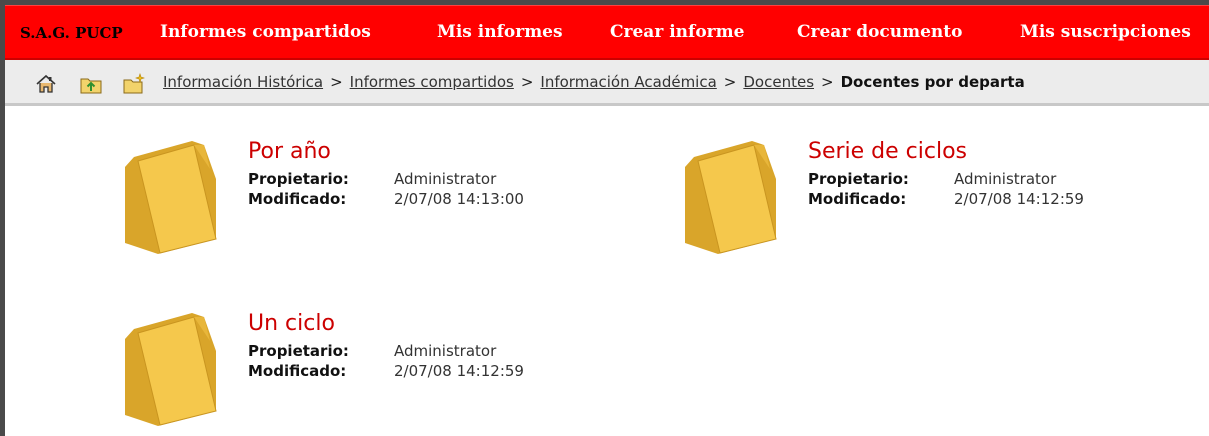  What do you see at coordinates (432, 82) in the screenshot?
I see `breadcrumb-link-informes: Informes compartidos` at bounding box center [432, 82].